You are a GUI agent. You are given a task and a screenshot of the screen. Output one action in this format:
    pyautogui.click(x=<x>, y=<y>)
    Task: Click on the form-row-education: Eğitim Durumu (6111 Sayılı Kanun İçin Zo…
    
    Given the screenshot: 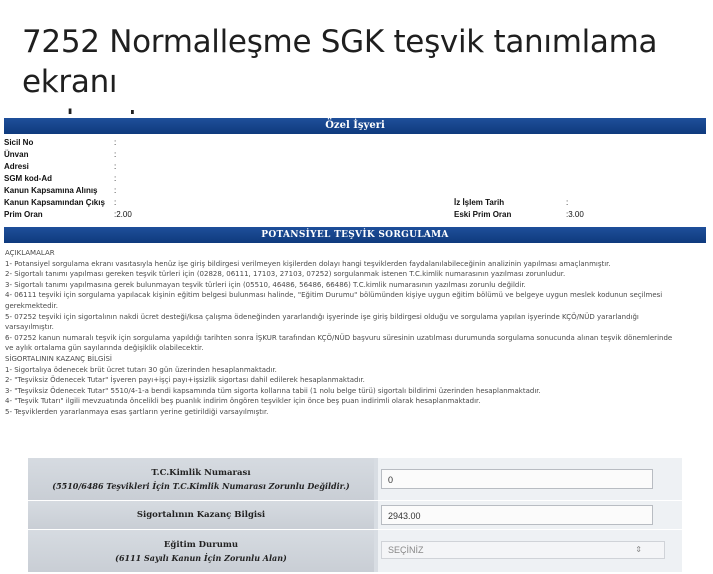 What is the action you would take?
    pyautogui.click(x=355, y=551)
    